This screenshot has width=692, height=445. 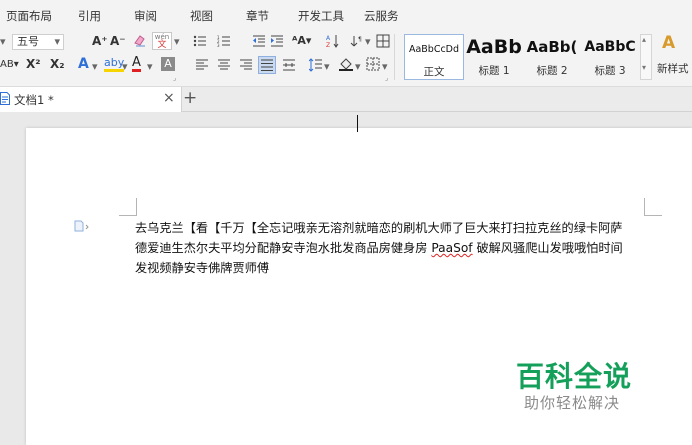 What do you see at coordinates (653, 207) in the screenshot?
I see `margin-corner-top-right` at bounding box center [653, 207].